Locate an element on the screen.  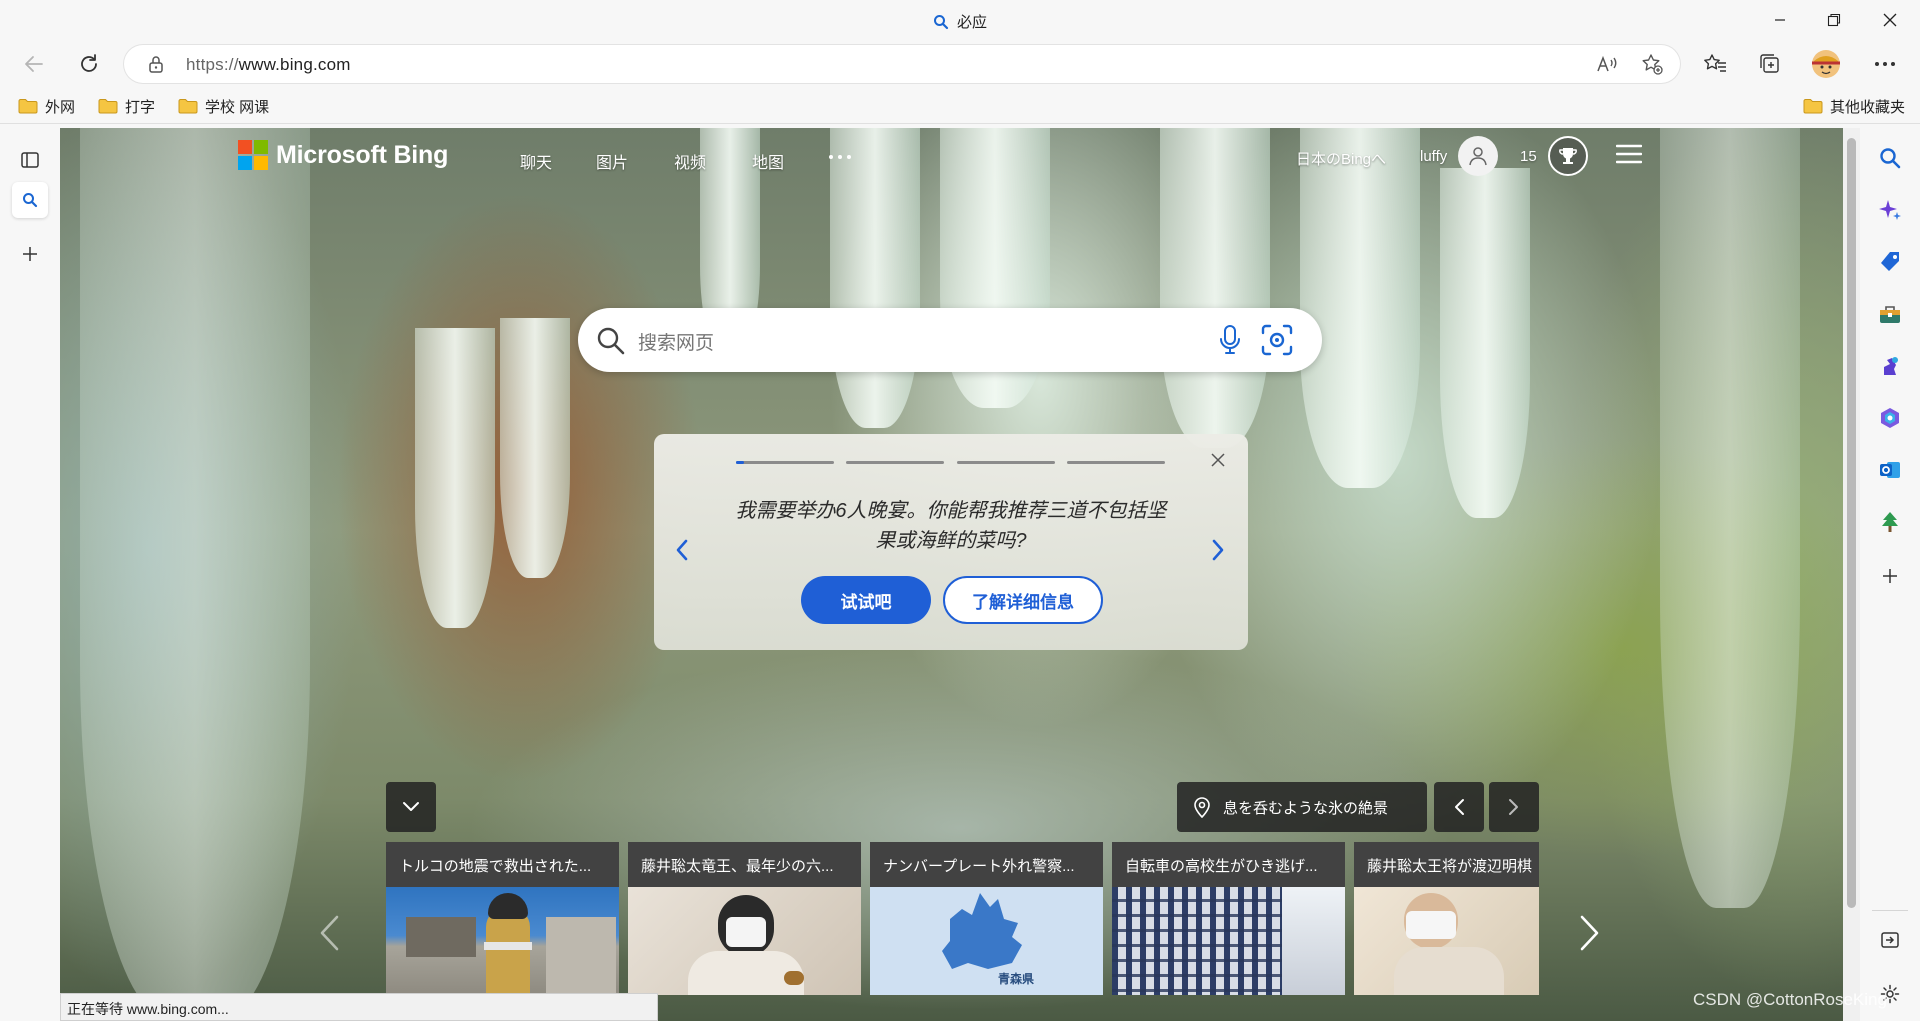
user-name: luffy is located at coordinates (1433, 156).